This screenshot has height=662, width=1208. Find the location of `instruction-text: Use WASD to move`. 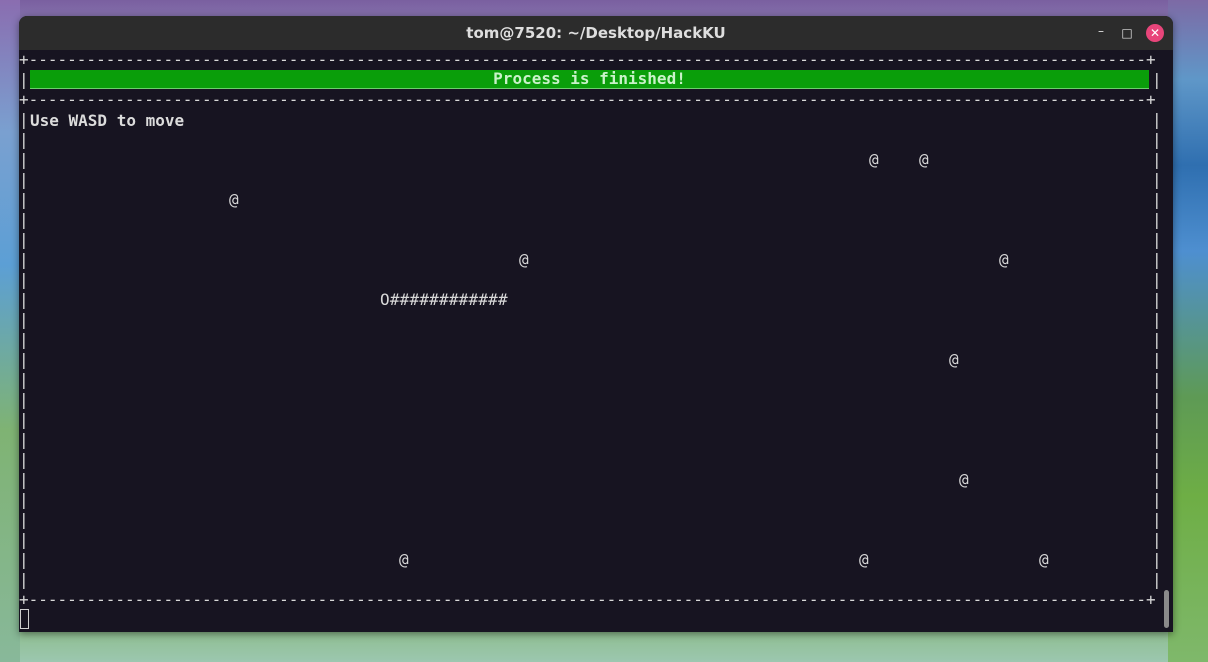

instruction-text: Use WASD to move is located at coordinates (107, 120).